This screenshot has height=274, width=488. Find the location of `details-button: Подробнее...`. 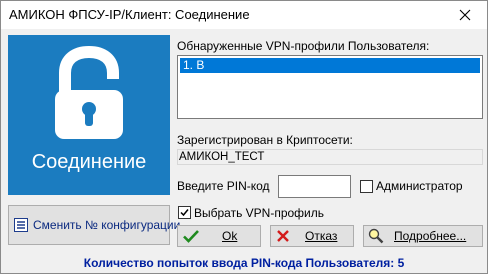

details-button: Подробнее... is located at coordinates (423, 236).